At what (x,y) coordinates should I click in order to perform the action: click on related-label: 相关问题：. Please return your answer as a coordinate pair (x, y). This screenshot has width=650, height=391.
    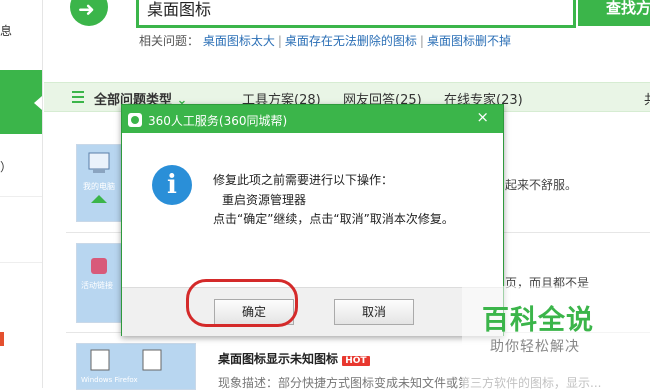
    Looking at the image, I should click on (169, 41).